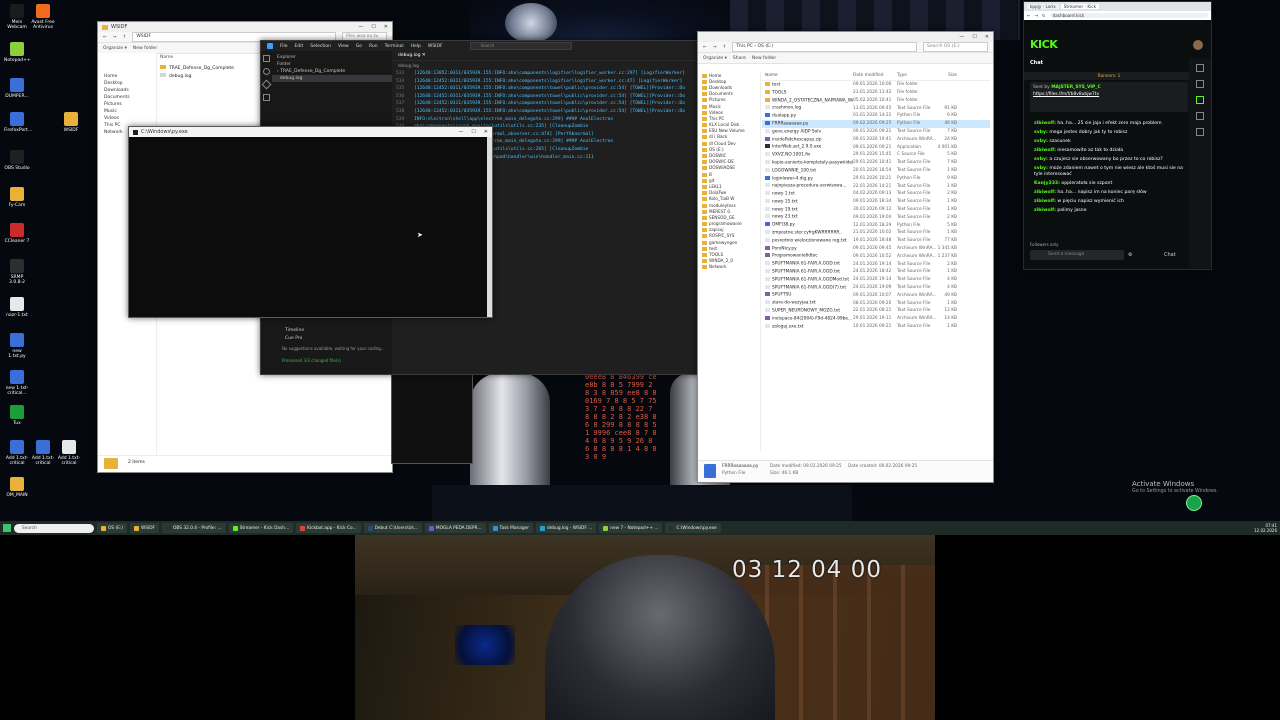 The image size is (1280, 720). What do you see at coordinates (520, 46) in the screenshot?
I see `command-search: Search` at bounding box center [520, 46].